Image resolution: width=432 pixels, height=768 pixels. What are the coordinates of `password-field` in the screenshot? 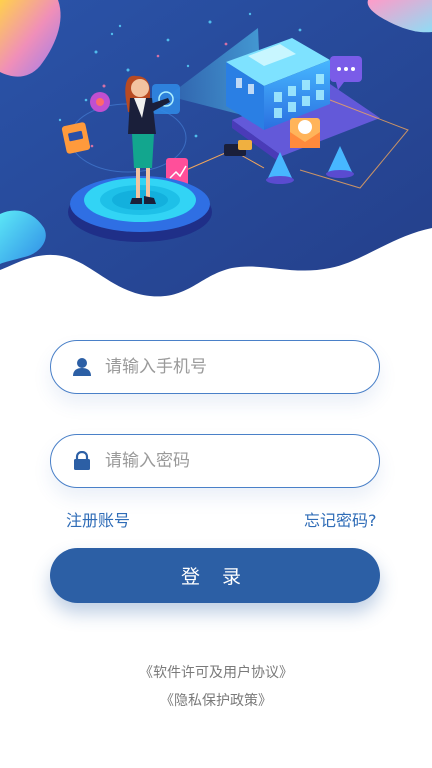 It's located at (215, 461).